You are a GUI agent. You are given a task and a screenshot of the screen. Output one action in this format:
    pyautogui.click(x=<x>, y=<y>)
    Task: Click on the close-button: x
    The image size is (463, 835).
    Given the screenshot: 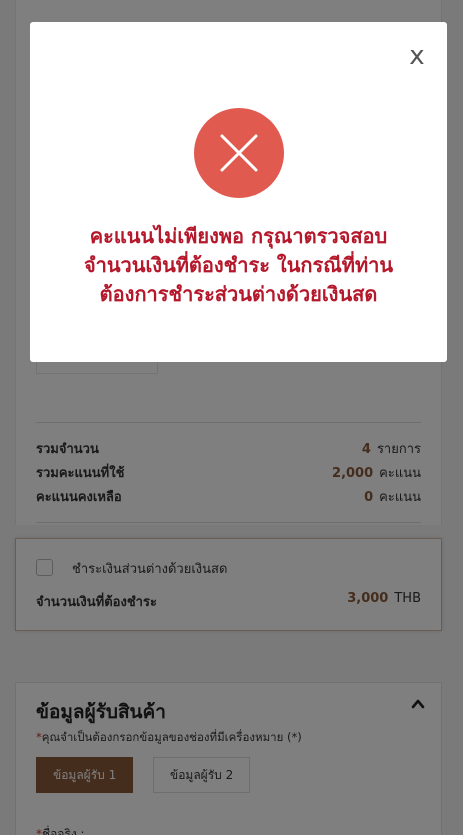 What is the action you would take?
    pyautogui.click(x=417, y=56)
    